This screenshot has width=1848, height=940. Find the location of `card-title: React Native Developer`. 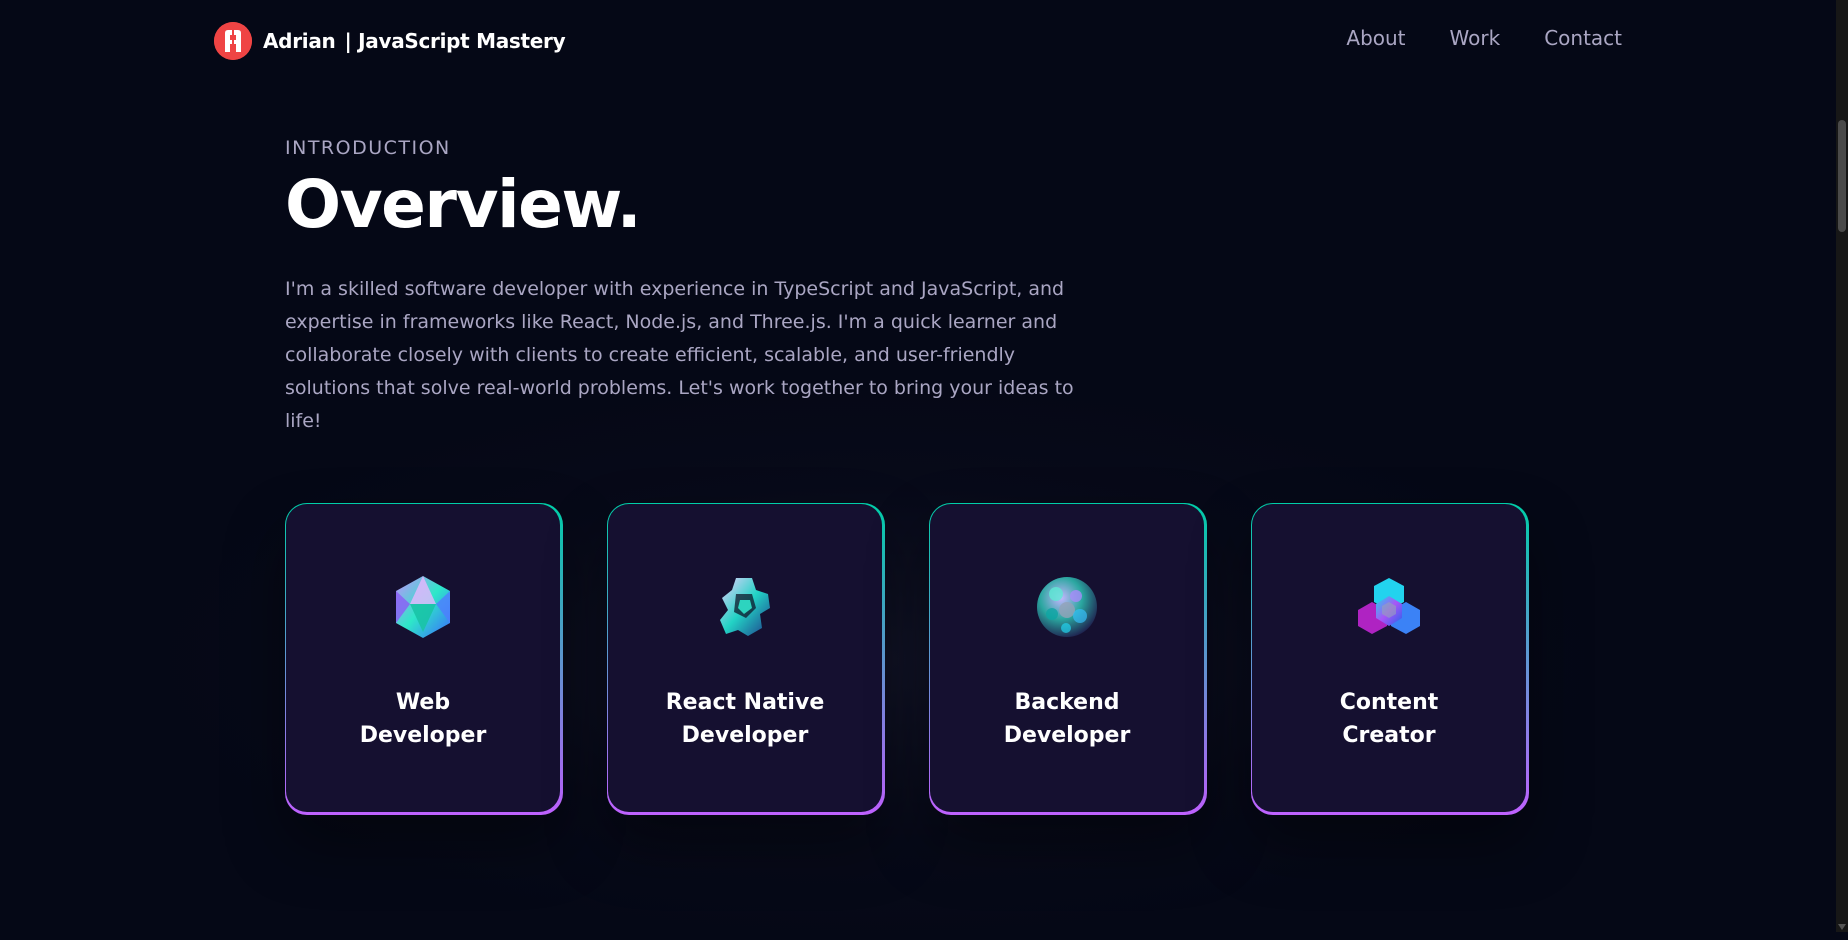

card-title: React Native Developer is located at coordinates (745, 719).